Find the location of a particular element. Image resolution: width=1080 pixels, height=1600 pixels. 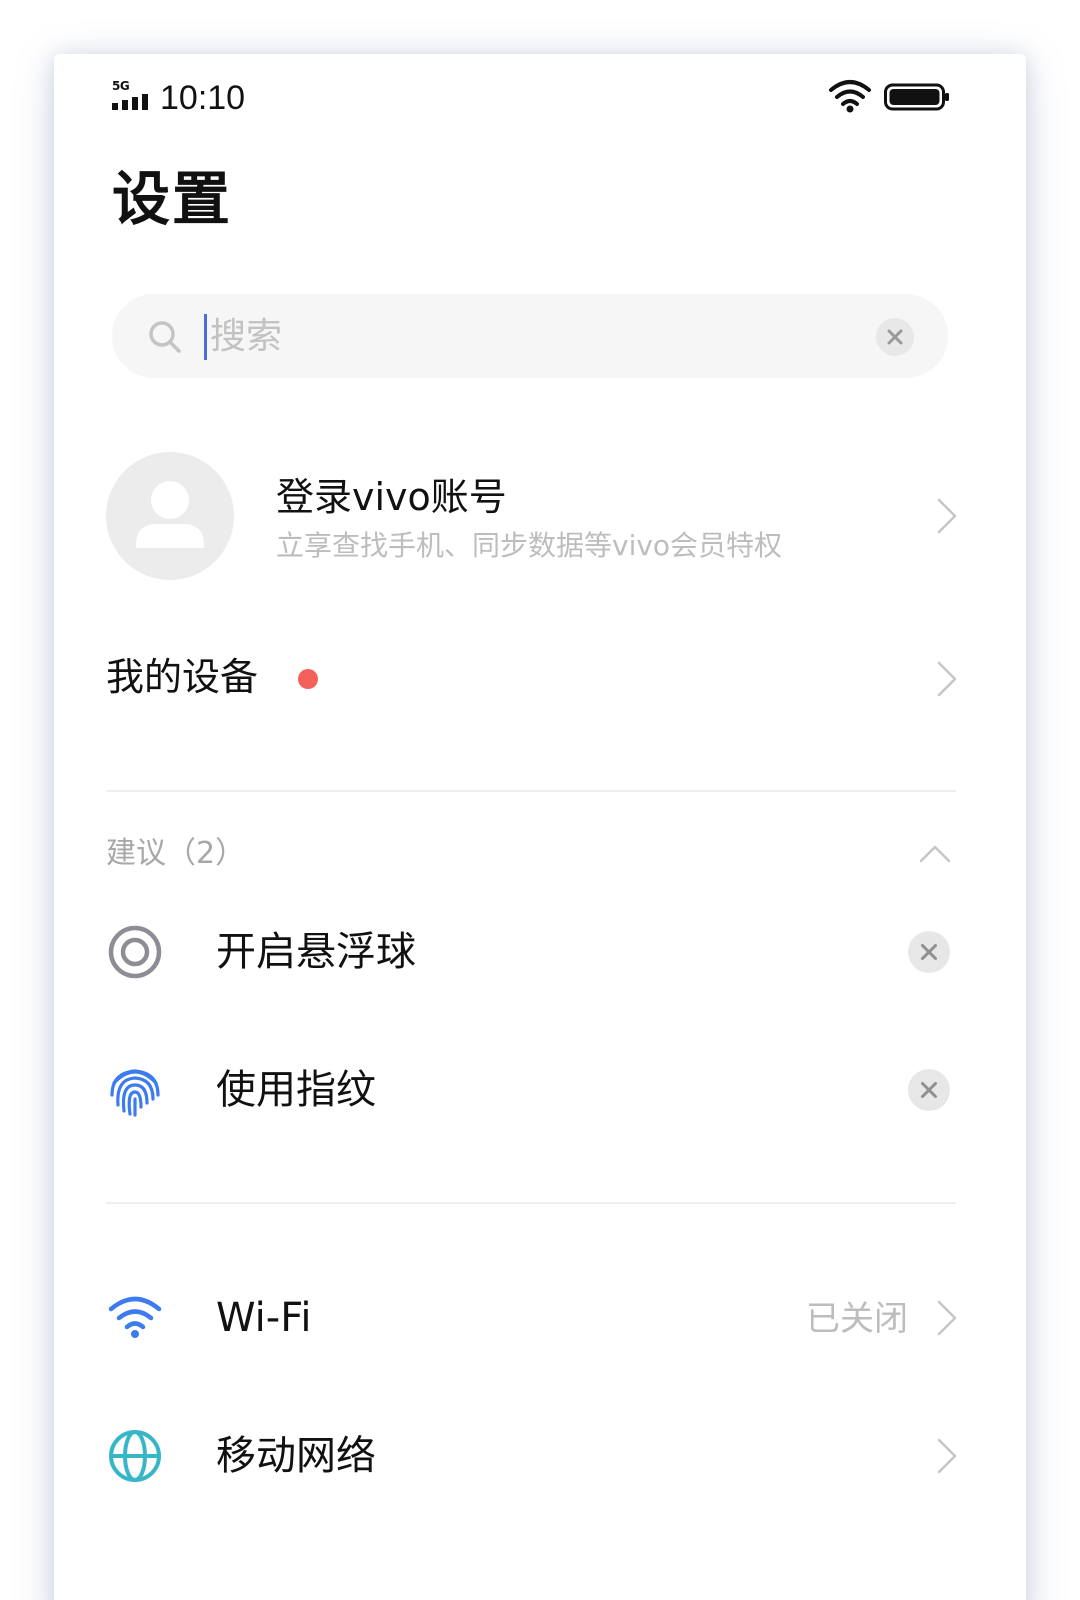

floating-ball-icon is located at coordinates (135, 952).